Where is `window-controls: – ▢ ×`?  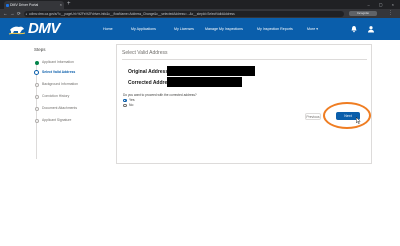
window-controls: – ▢ × is located at coordinates (382, 4).